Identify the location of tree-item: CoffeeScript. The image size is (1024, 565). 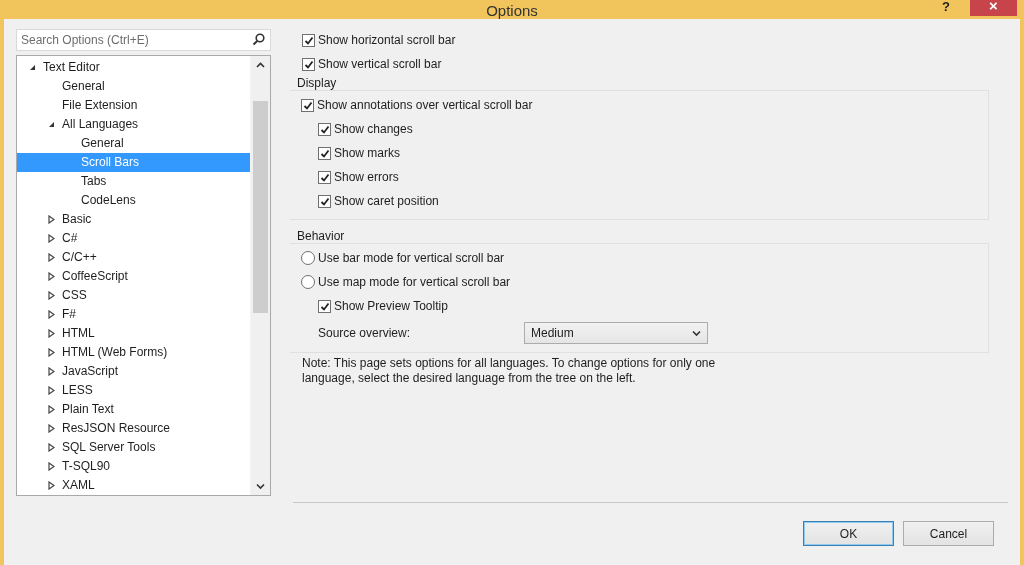
(133, 276).